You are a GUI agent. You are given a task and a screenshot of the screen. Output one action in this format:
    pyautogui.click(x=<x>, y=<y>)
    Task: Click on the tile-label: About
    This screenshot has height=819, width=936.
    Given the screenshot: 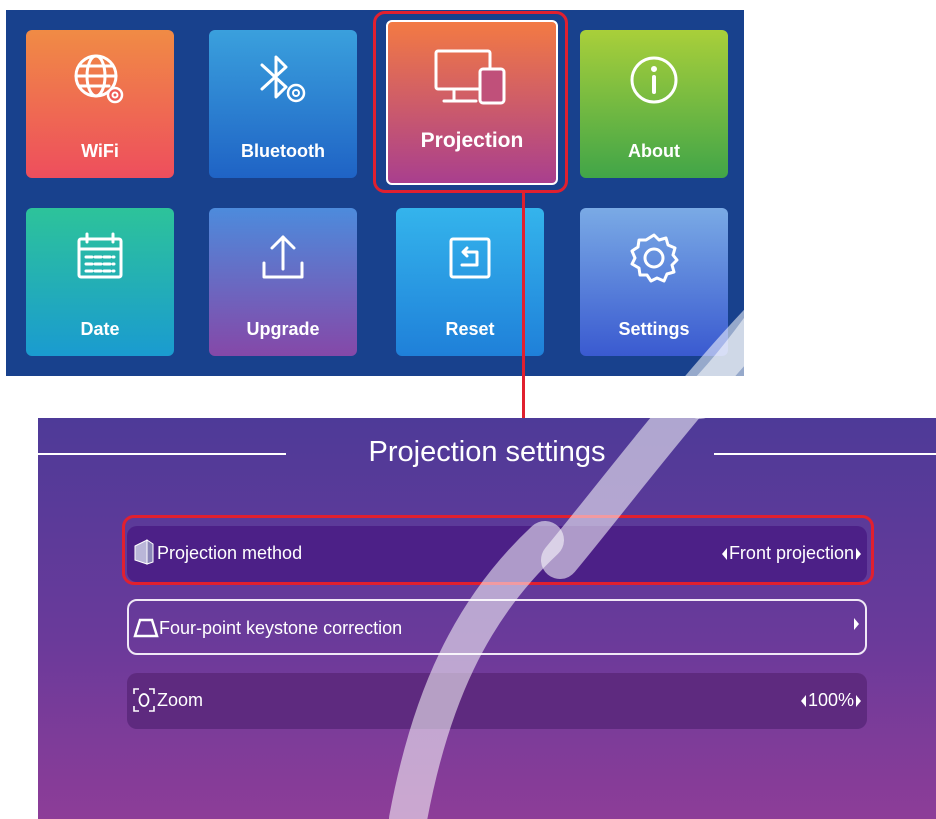 What is the action you would take?
    pyautogui.click(x=654, y=151)
    